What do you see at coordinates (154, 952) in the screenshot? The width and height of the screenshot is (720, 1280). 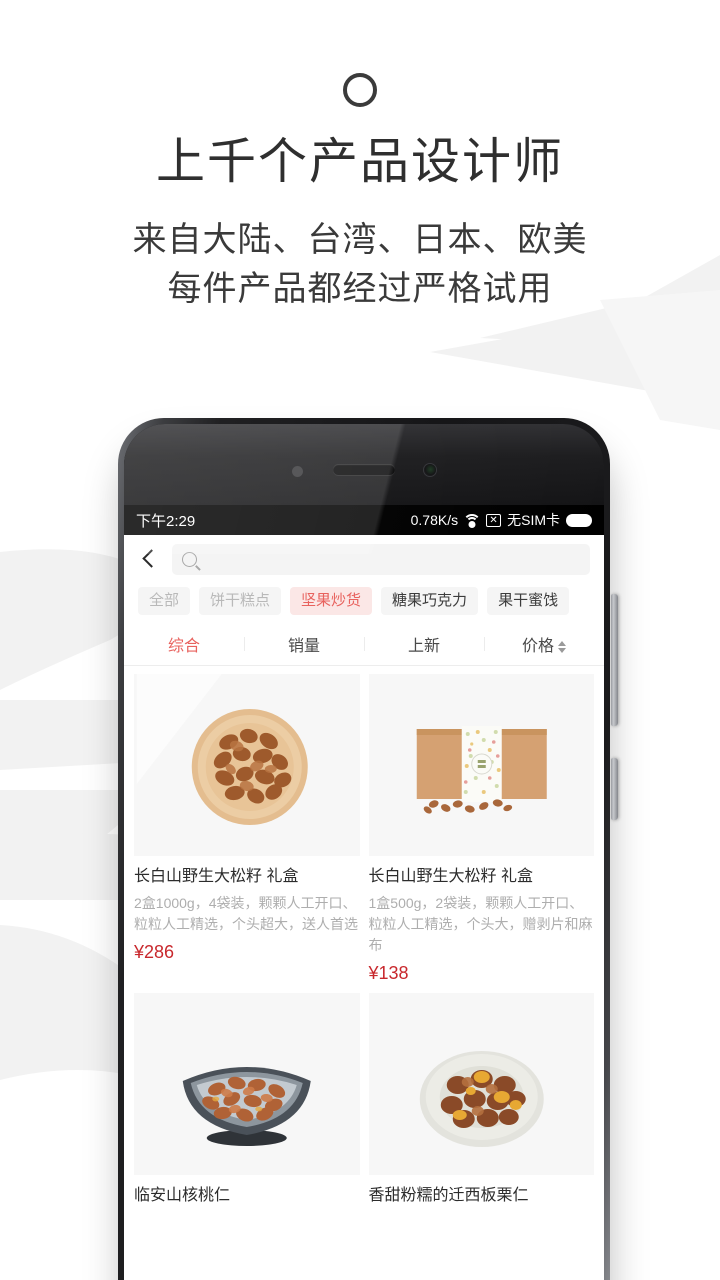 I see `product-price: ¥286` at bounding box center [154, 952].